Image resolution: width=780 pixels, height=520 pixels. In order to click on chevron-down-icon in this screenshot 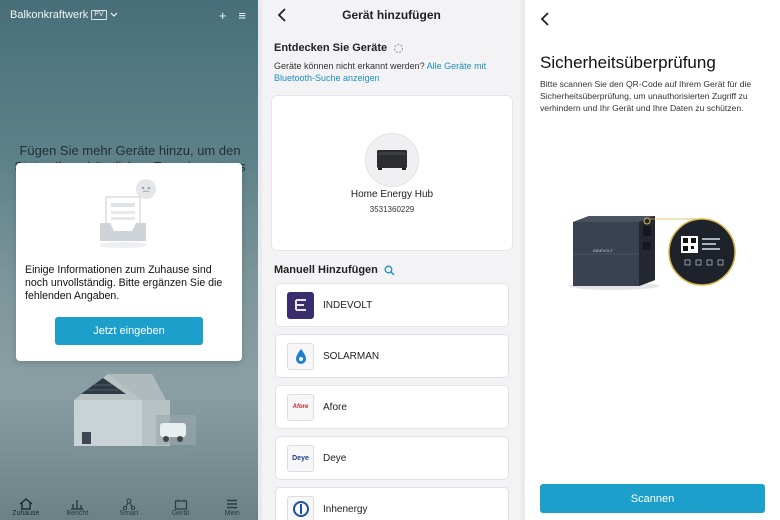, I will do `click(114, 14)`.